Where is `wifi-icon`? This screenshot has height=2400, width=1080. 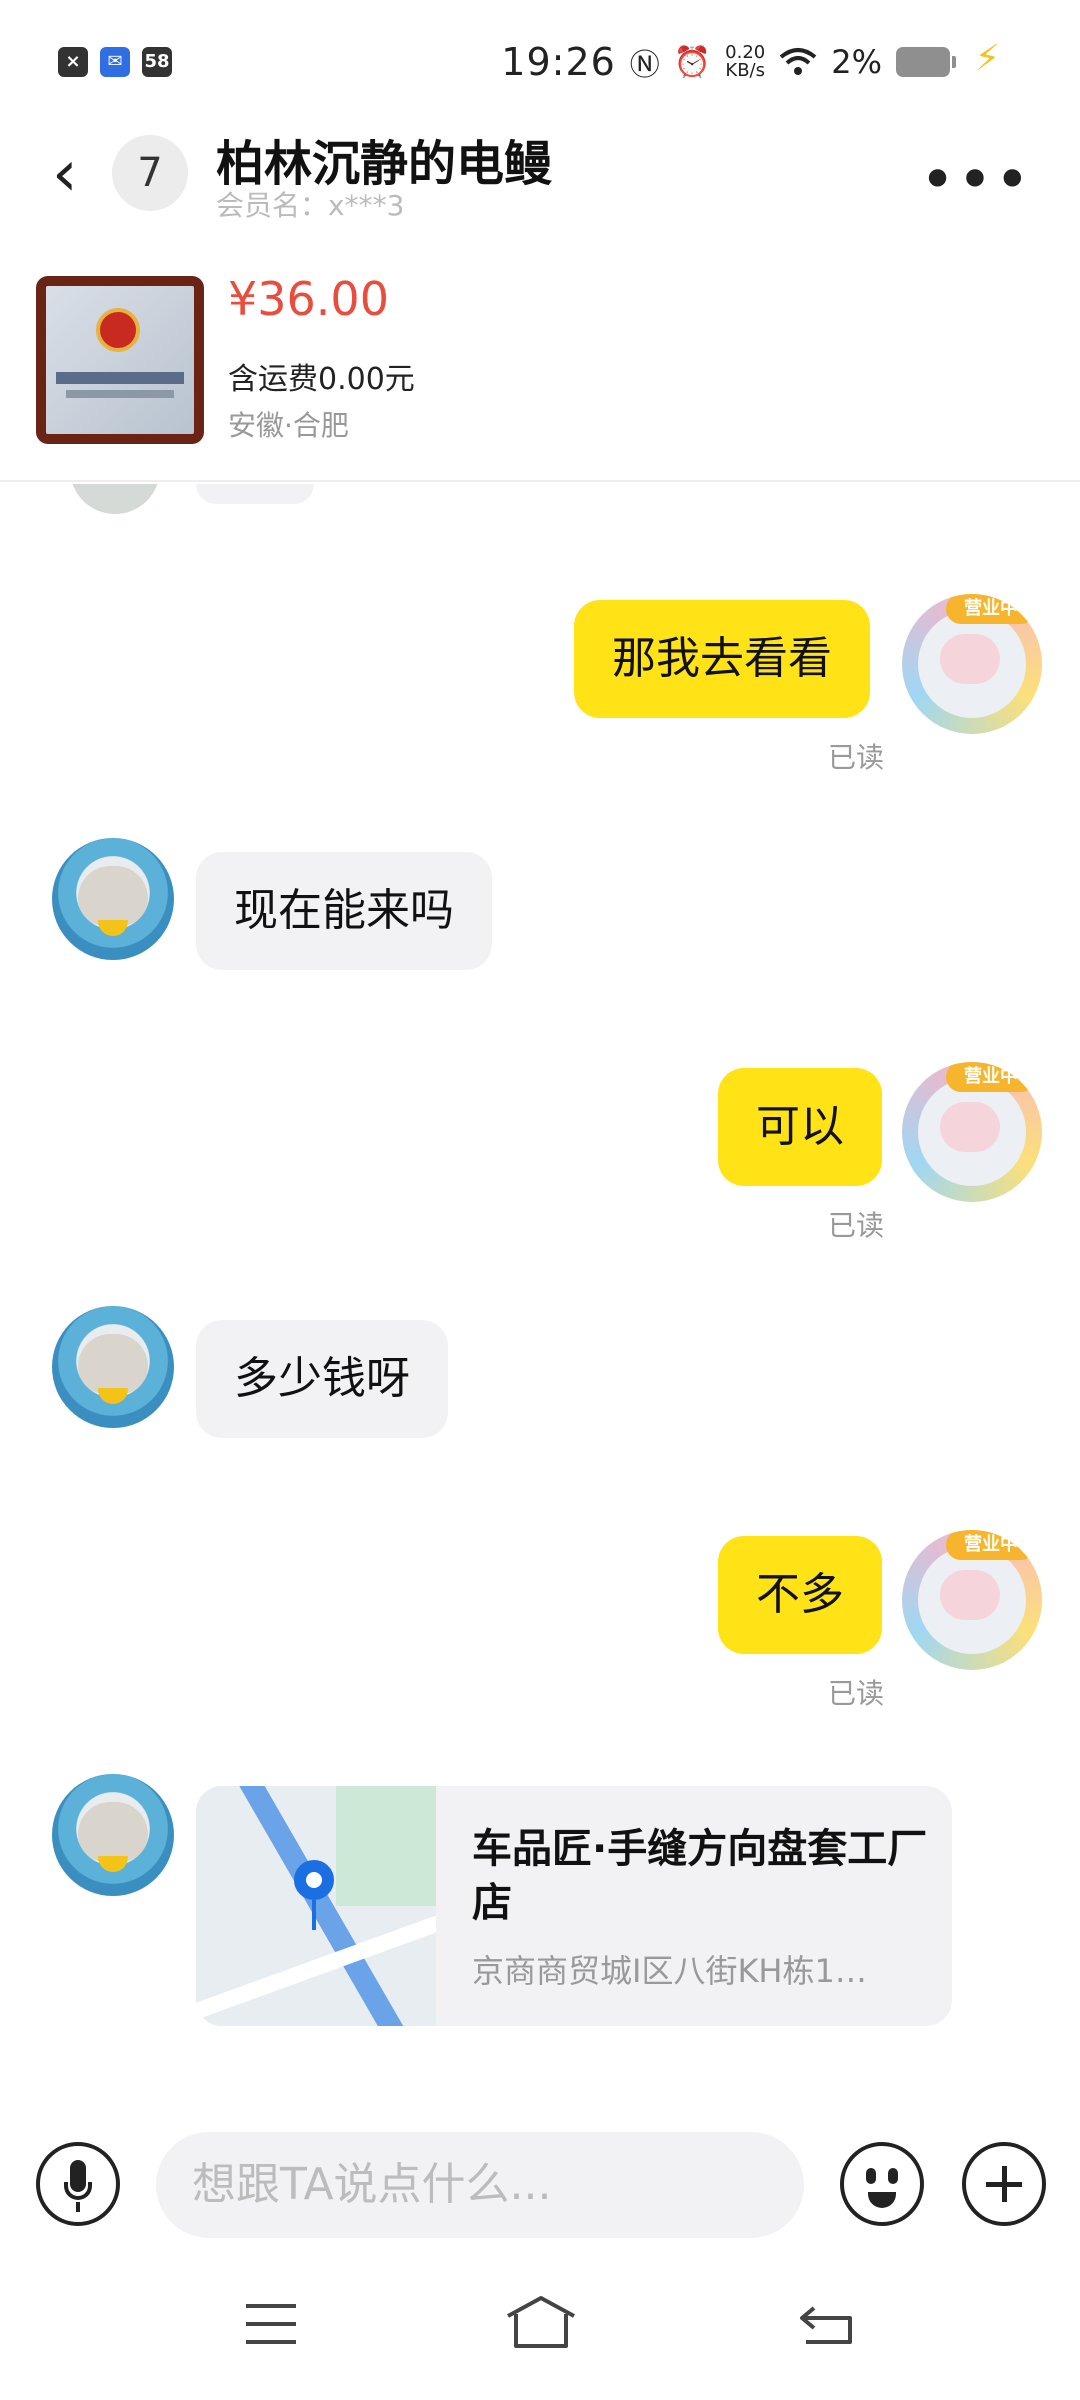 wifi-icon is located at coordinates (798, 61).